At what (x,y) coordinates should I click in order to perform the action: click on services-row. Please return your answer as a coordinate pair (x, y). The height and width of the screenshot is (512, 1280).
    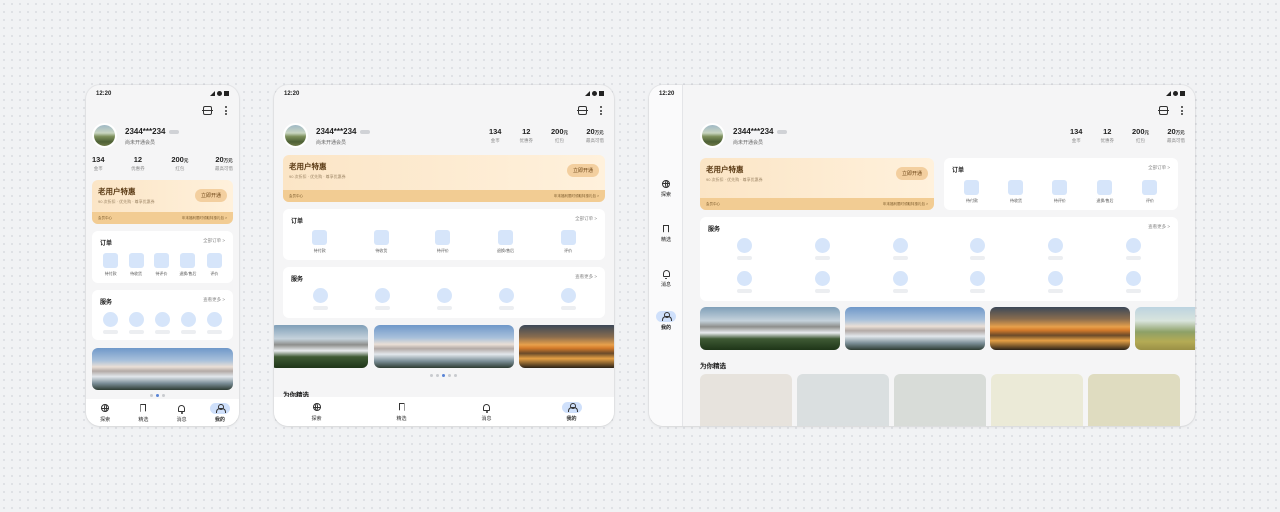
    Looking at the image, I should click on (444, 299).